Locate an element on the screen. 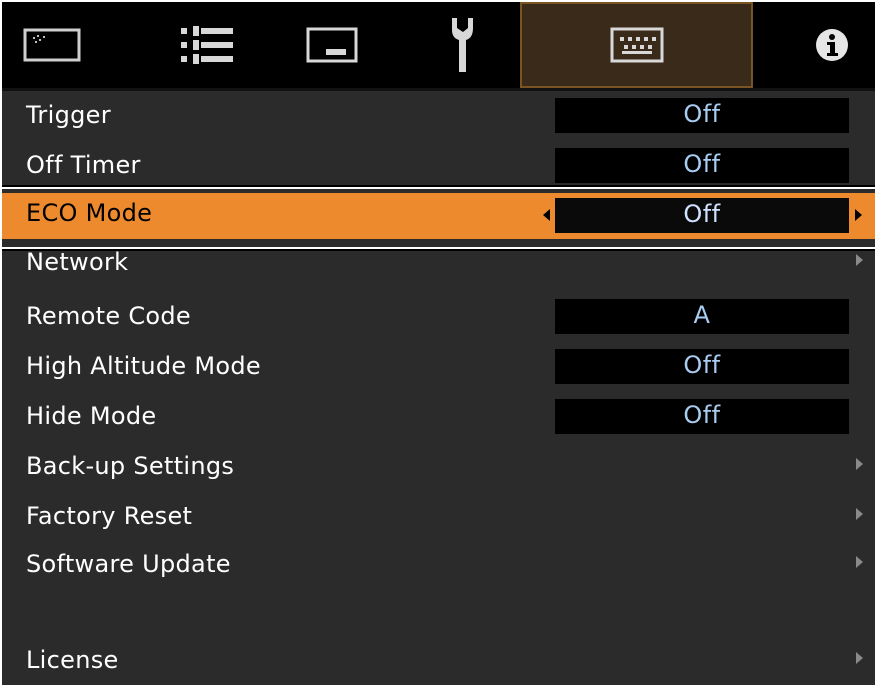  menu-row-backup-settings: Back-up Settings is located at coordinates (438, 469).